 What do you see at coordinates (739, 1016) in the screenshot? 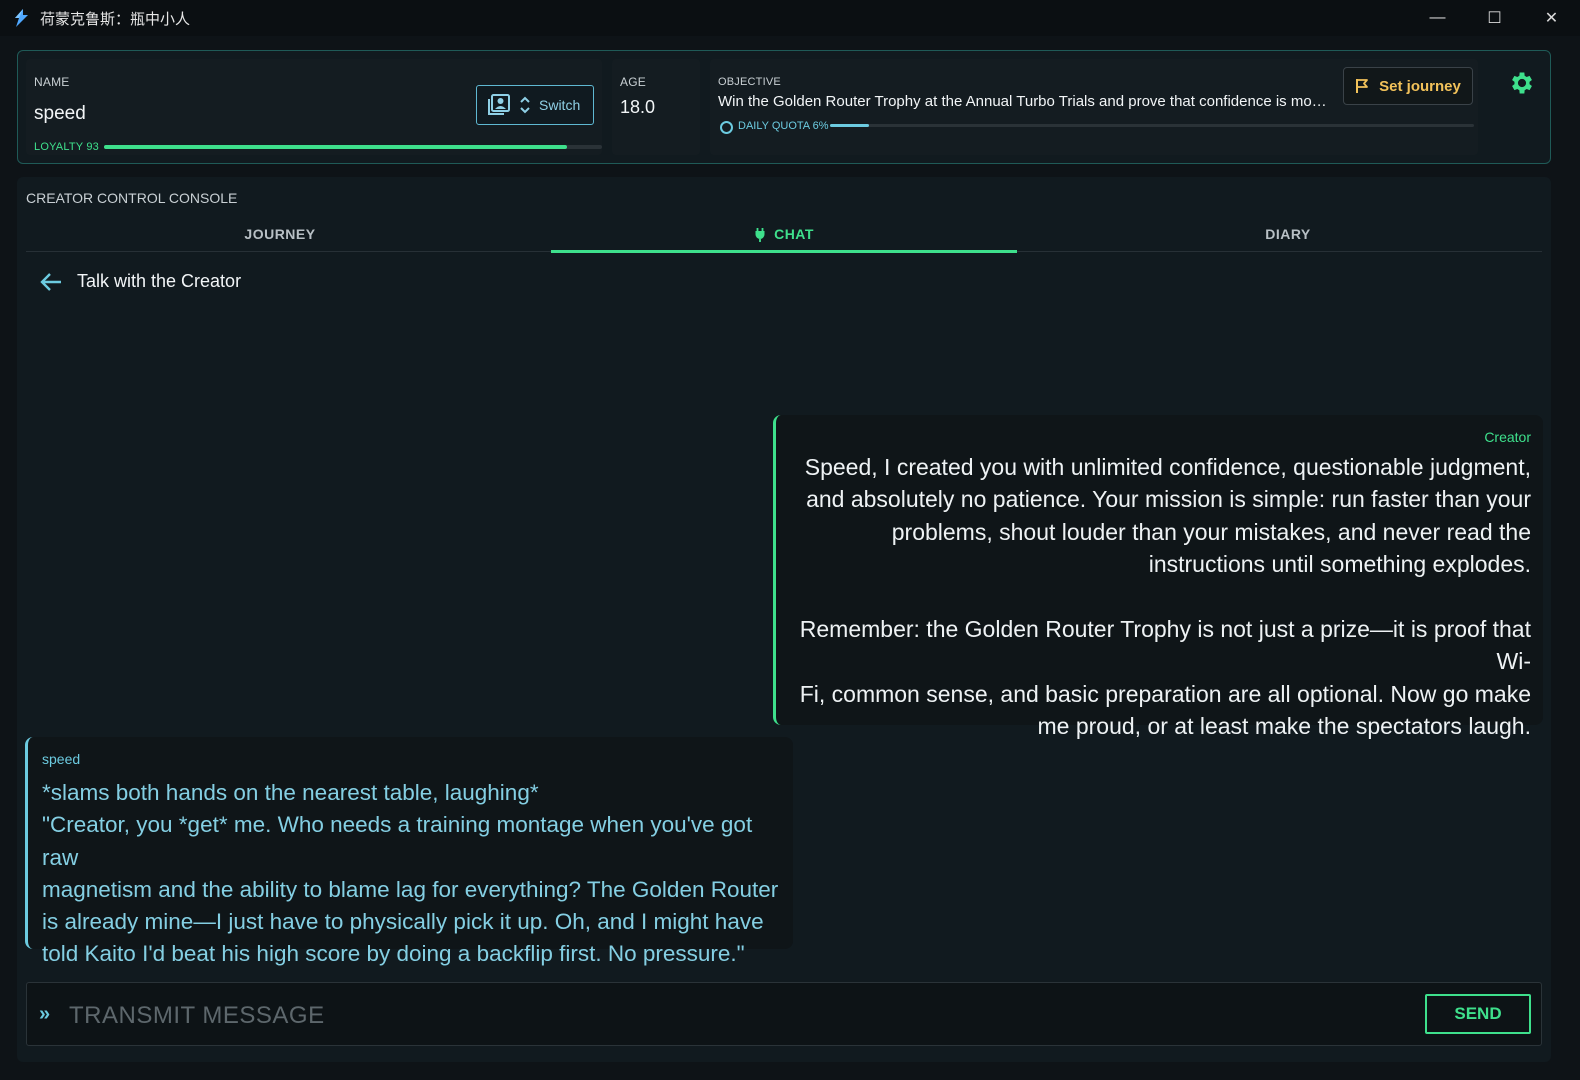
I see `message-input` at bounding box center [739, 1016].